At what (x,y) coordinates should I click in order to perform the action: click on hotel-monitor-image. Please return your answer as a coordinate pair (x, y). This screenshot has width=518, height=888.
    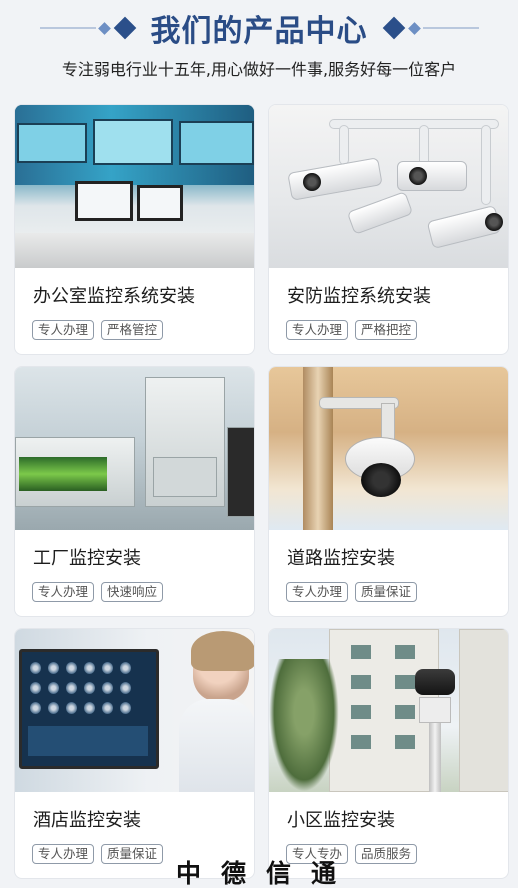
    Looking at the image, I should click on (134, 710).